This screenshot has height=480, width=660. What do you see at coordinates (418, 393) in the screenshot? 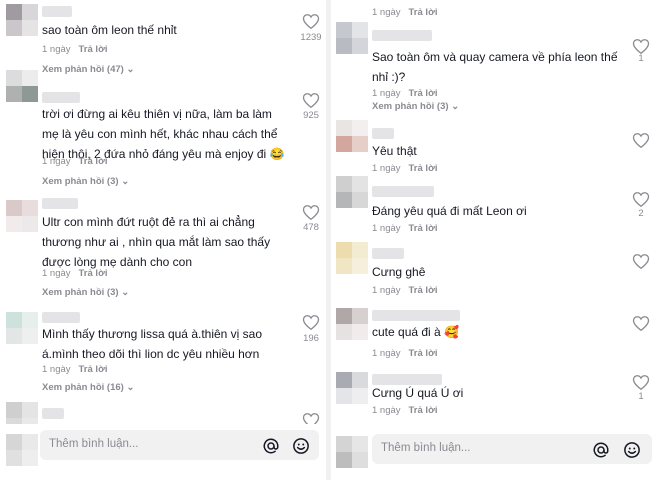
I see `comment-text: Cưng Ú quá Ú ơi` at bounding box center [418, 393].